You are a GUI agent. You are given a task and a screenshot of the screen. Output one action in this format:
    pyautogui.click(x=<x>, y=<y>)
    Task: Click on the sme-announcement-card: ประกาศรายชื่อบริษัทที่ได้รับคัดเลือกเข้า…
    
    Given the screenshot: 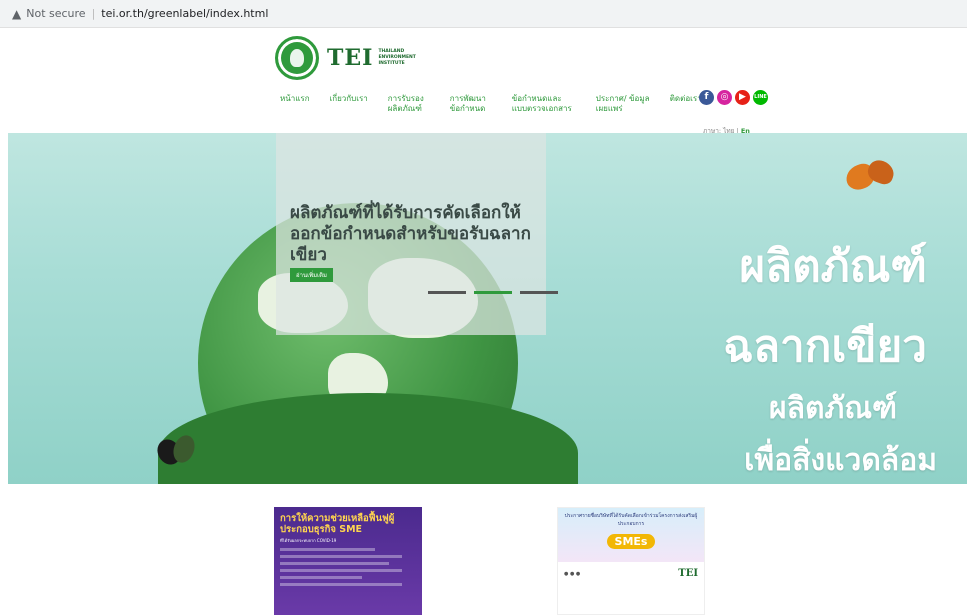 What is the action you would take?
    pyautogui.click(x=631, y=561)
    